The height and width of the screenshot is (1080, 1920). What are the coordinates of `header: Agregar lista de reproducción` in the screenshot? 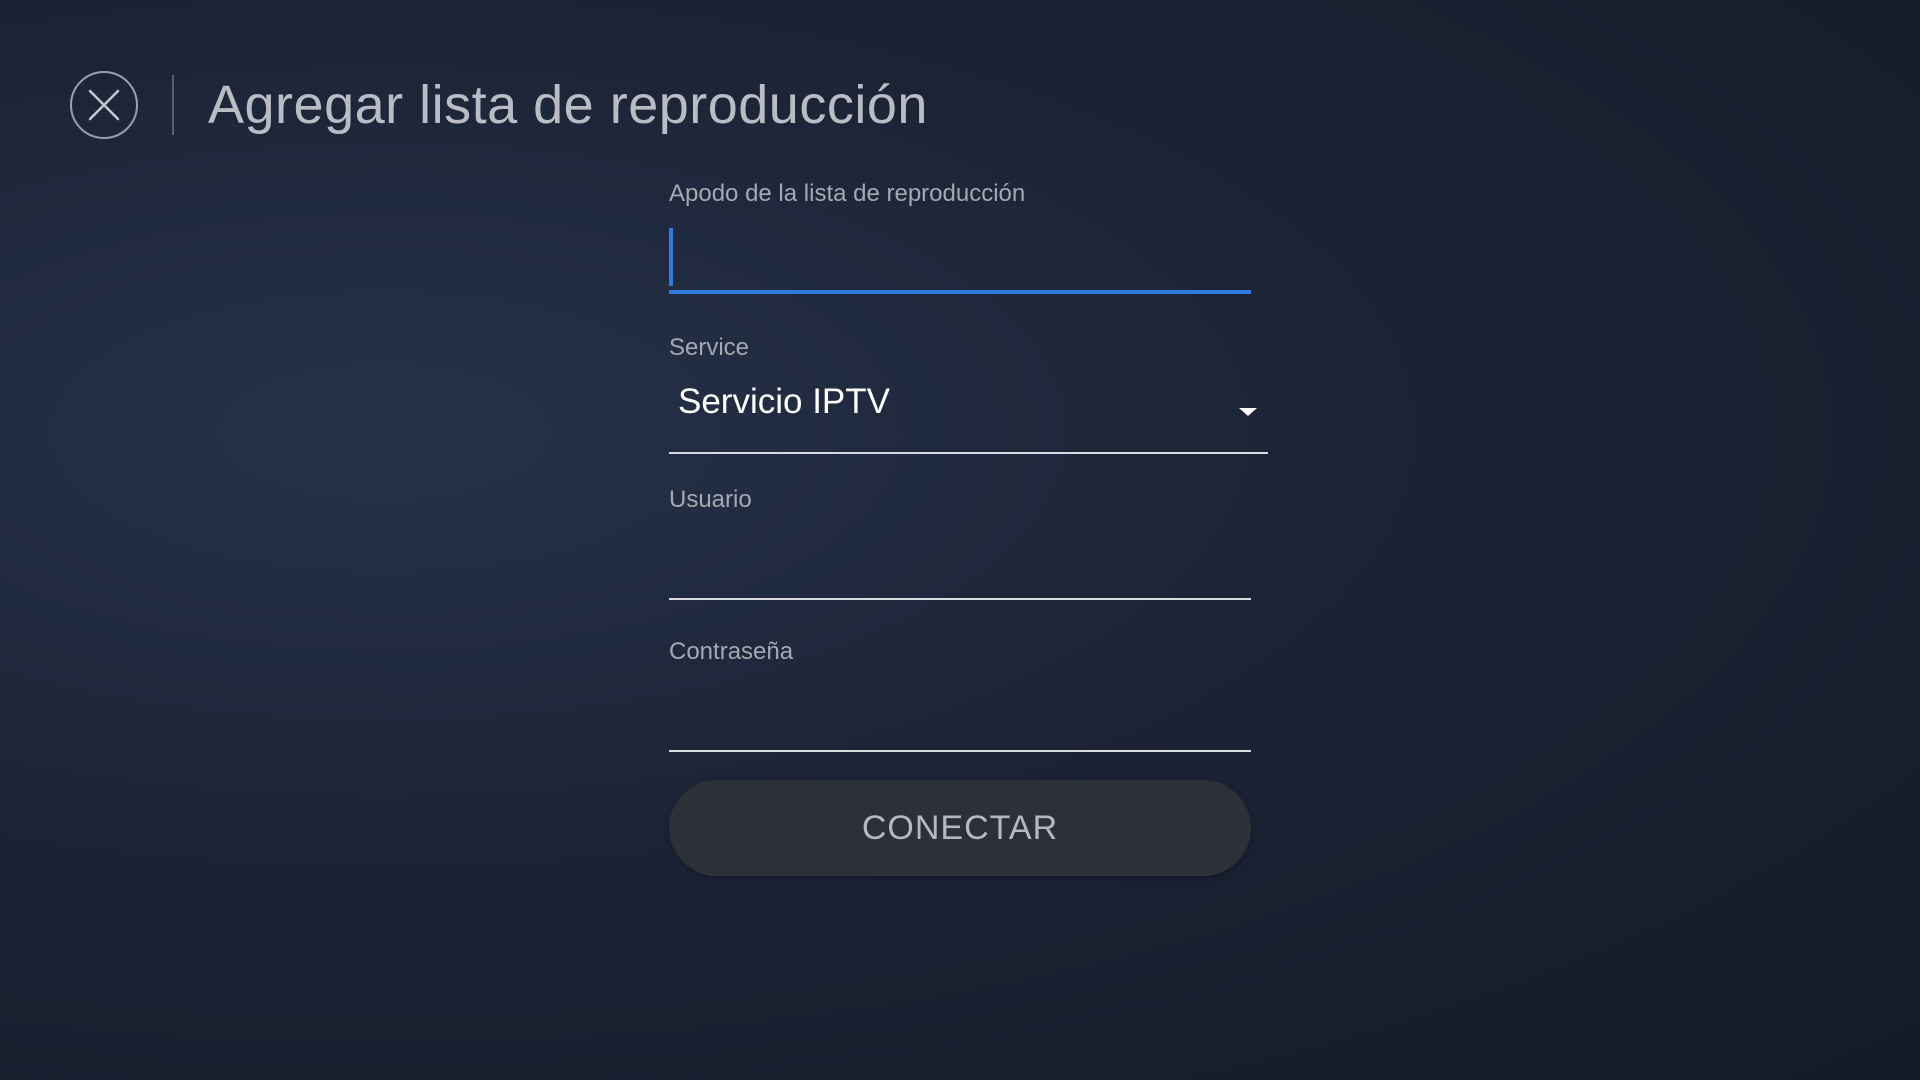 It's located at (499, 105).